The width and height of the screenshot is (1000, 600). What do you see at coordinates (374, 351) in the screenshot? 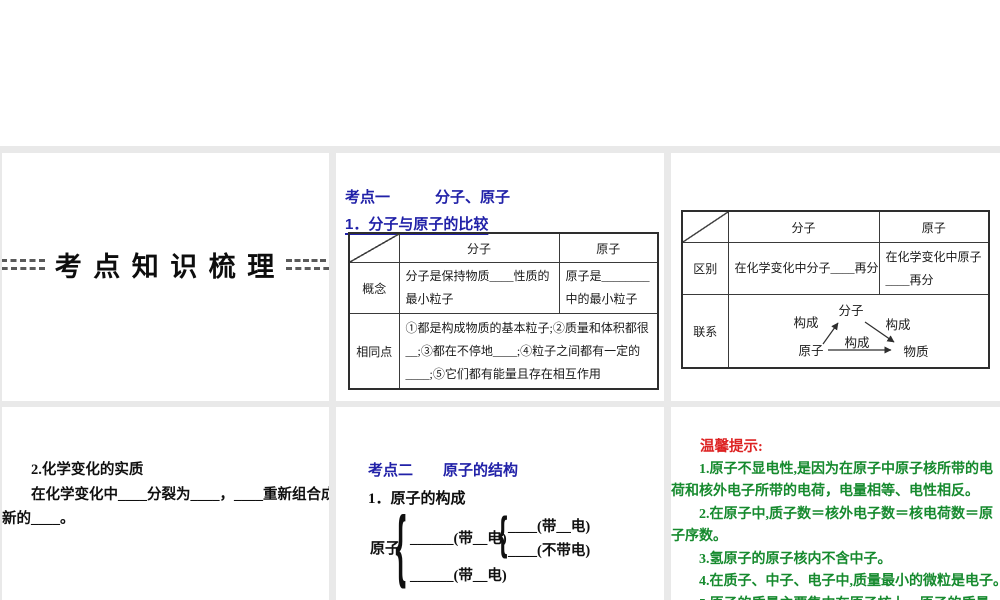
I see `table1-row-label-similarities: 相同点` at bounding box center [374, 351].